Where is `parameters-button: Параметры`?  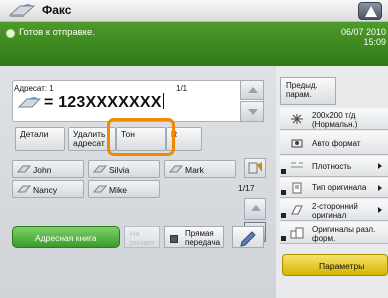
parameters-button: Параметры is located at coordinates (335, 265).